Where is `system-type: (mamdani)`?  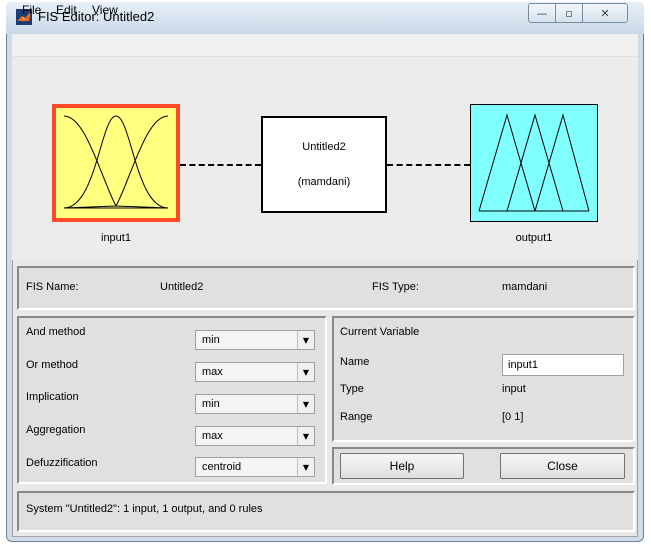
system-type: (mamdani) is located at coordinates (324, 182).